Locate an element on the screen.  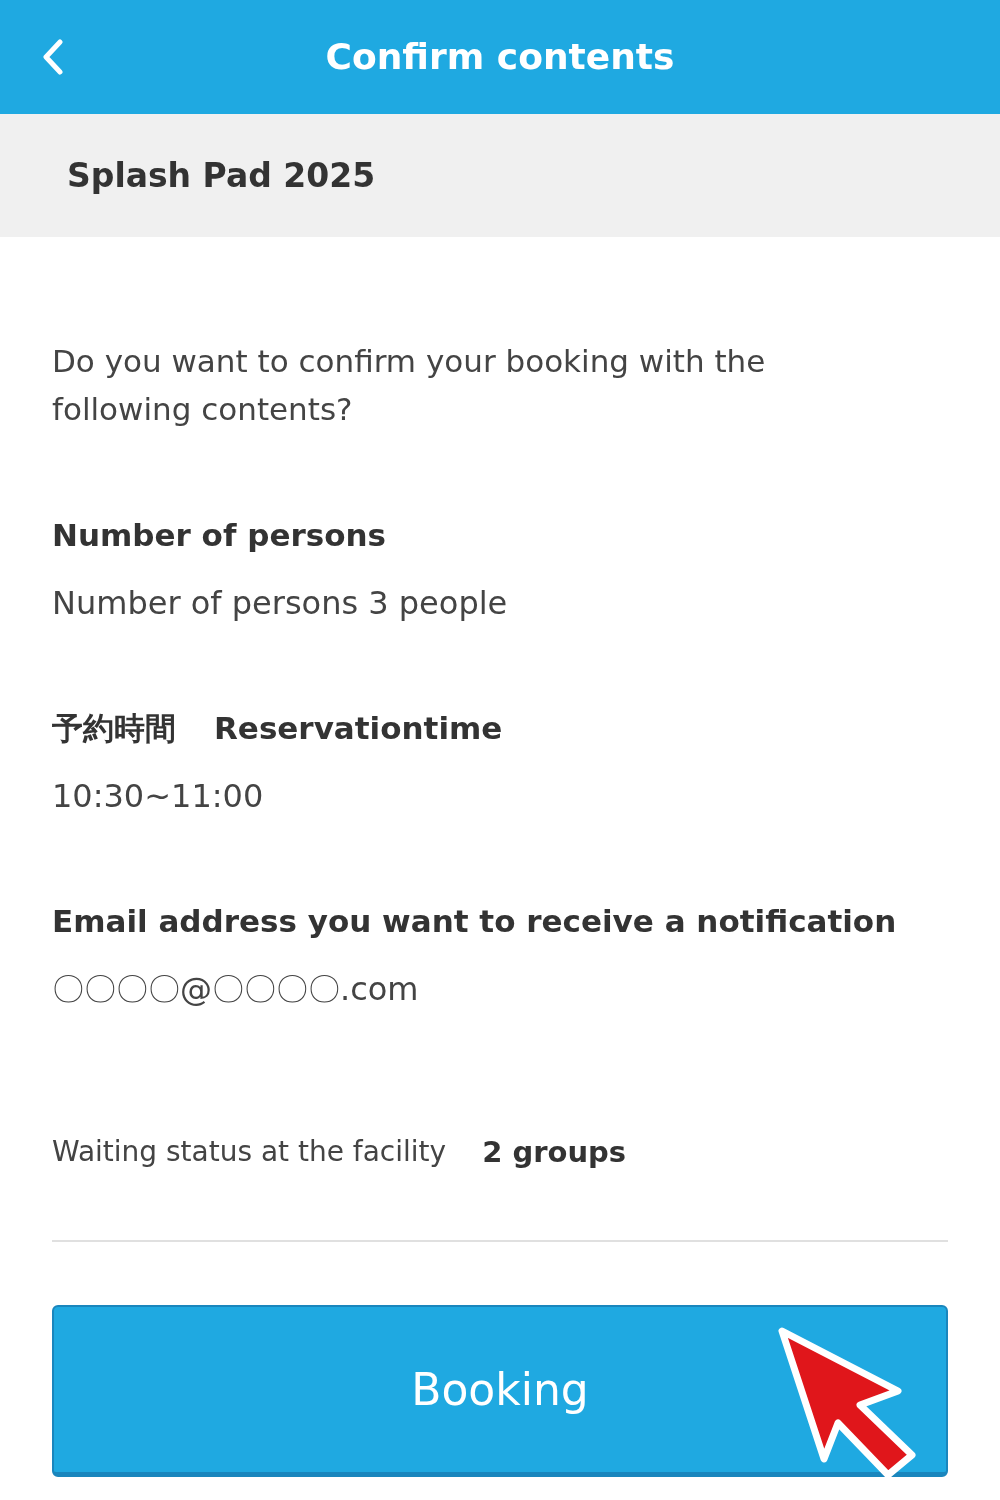
confirm-prompt: Do you want to confirm your booking with the following contents? is located at coordinates (409, 385).